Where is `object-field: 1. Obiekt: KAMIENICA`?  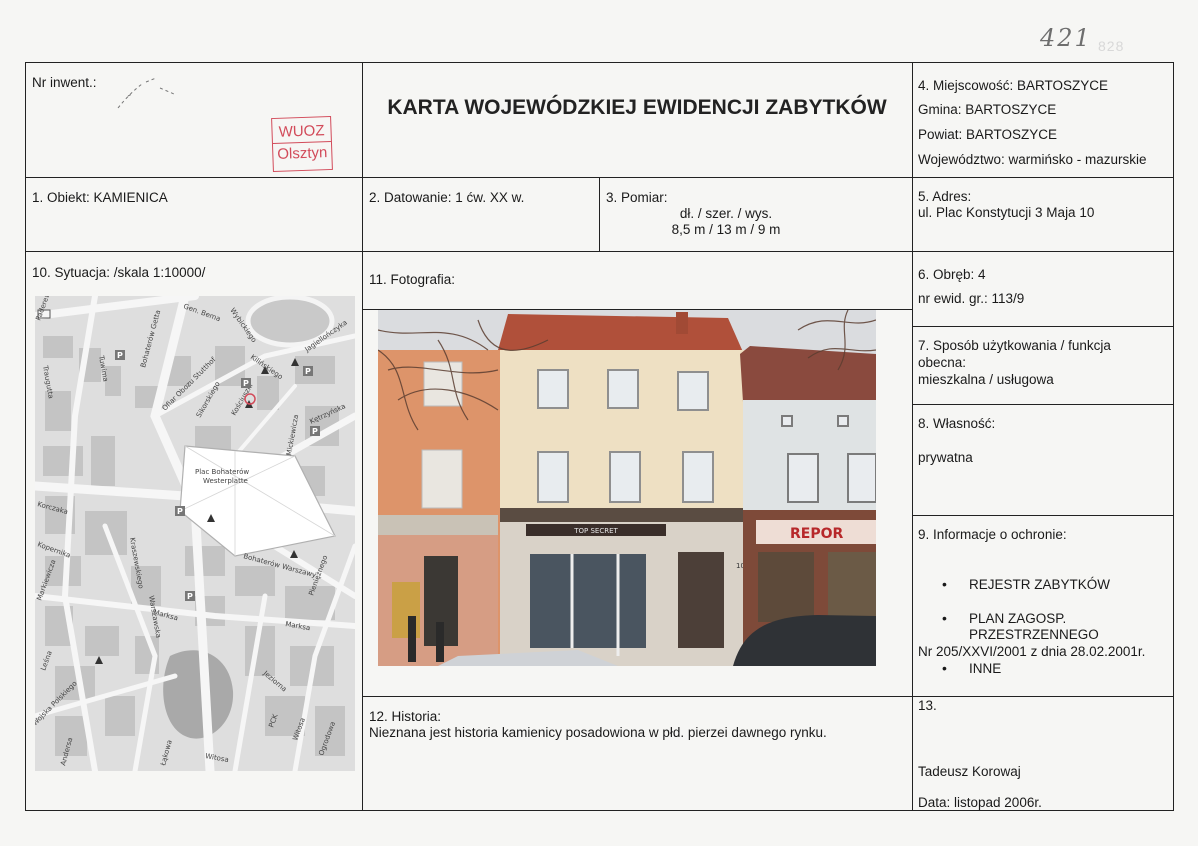
object-field: 1. Obiekt: KAMIENICA is located at coordinates (100, 197).